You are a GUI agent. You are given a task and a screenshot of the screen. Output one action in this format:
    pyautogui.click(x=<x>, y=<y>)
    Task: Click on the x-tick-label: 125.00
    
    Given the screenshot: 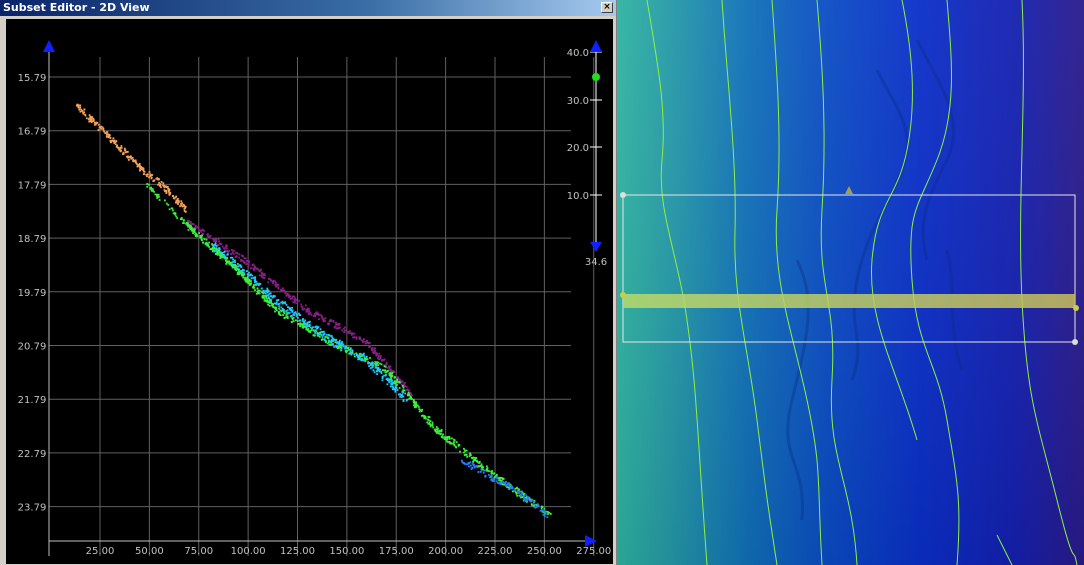 What is the action you would take?
    pyautogui.click(x=297, y=551)
    